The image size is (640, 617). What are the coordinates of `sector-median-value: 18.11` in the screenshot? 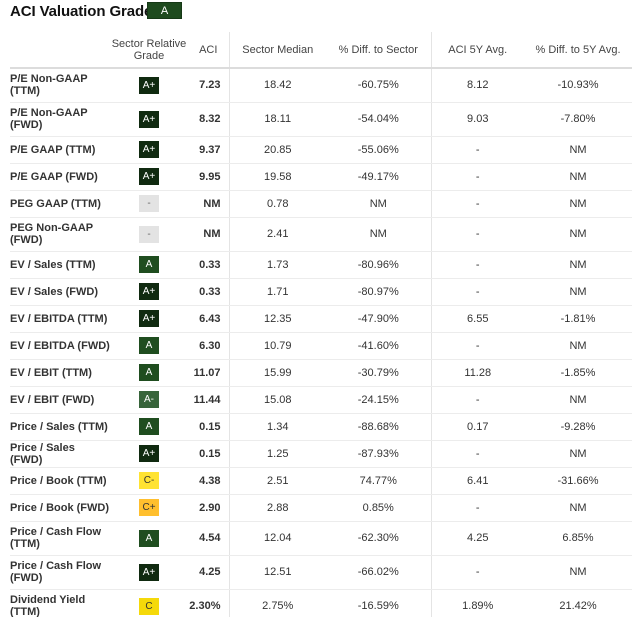 It's located at (277, 119).